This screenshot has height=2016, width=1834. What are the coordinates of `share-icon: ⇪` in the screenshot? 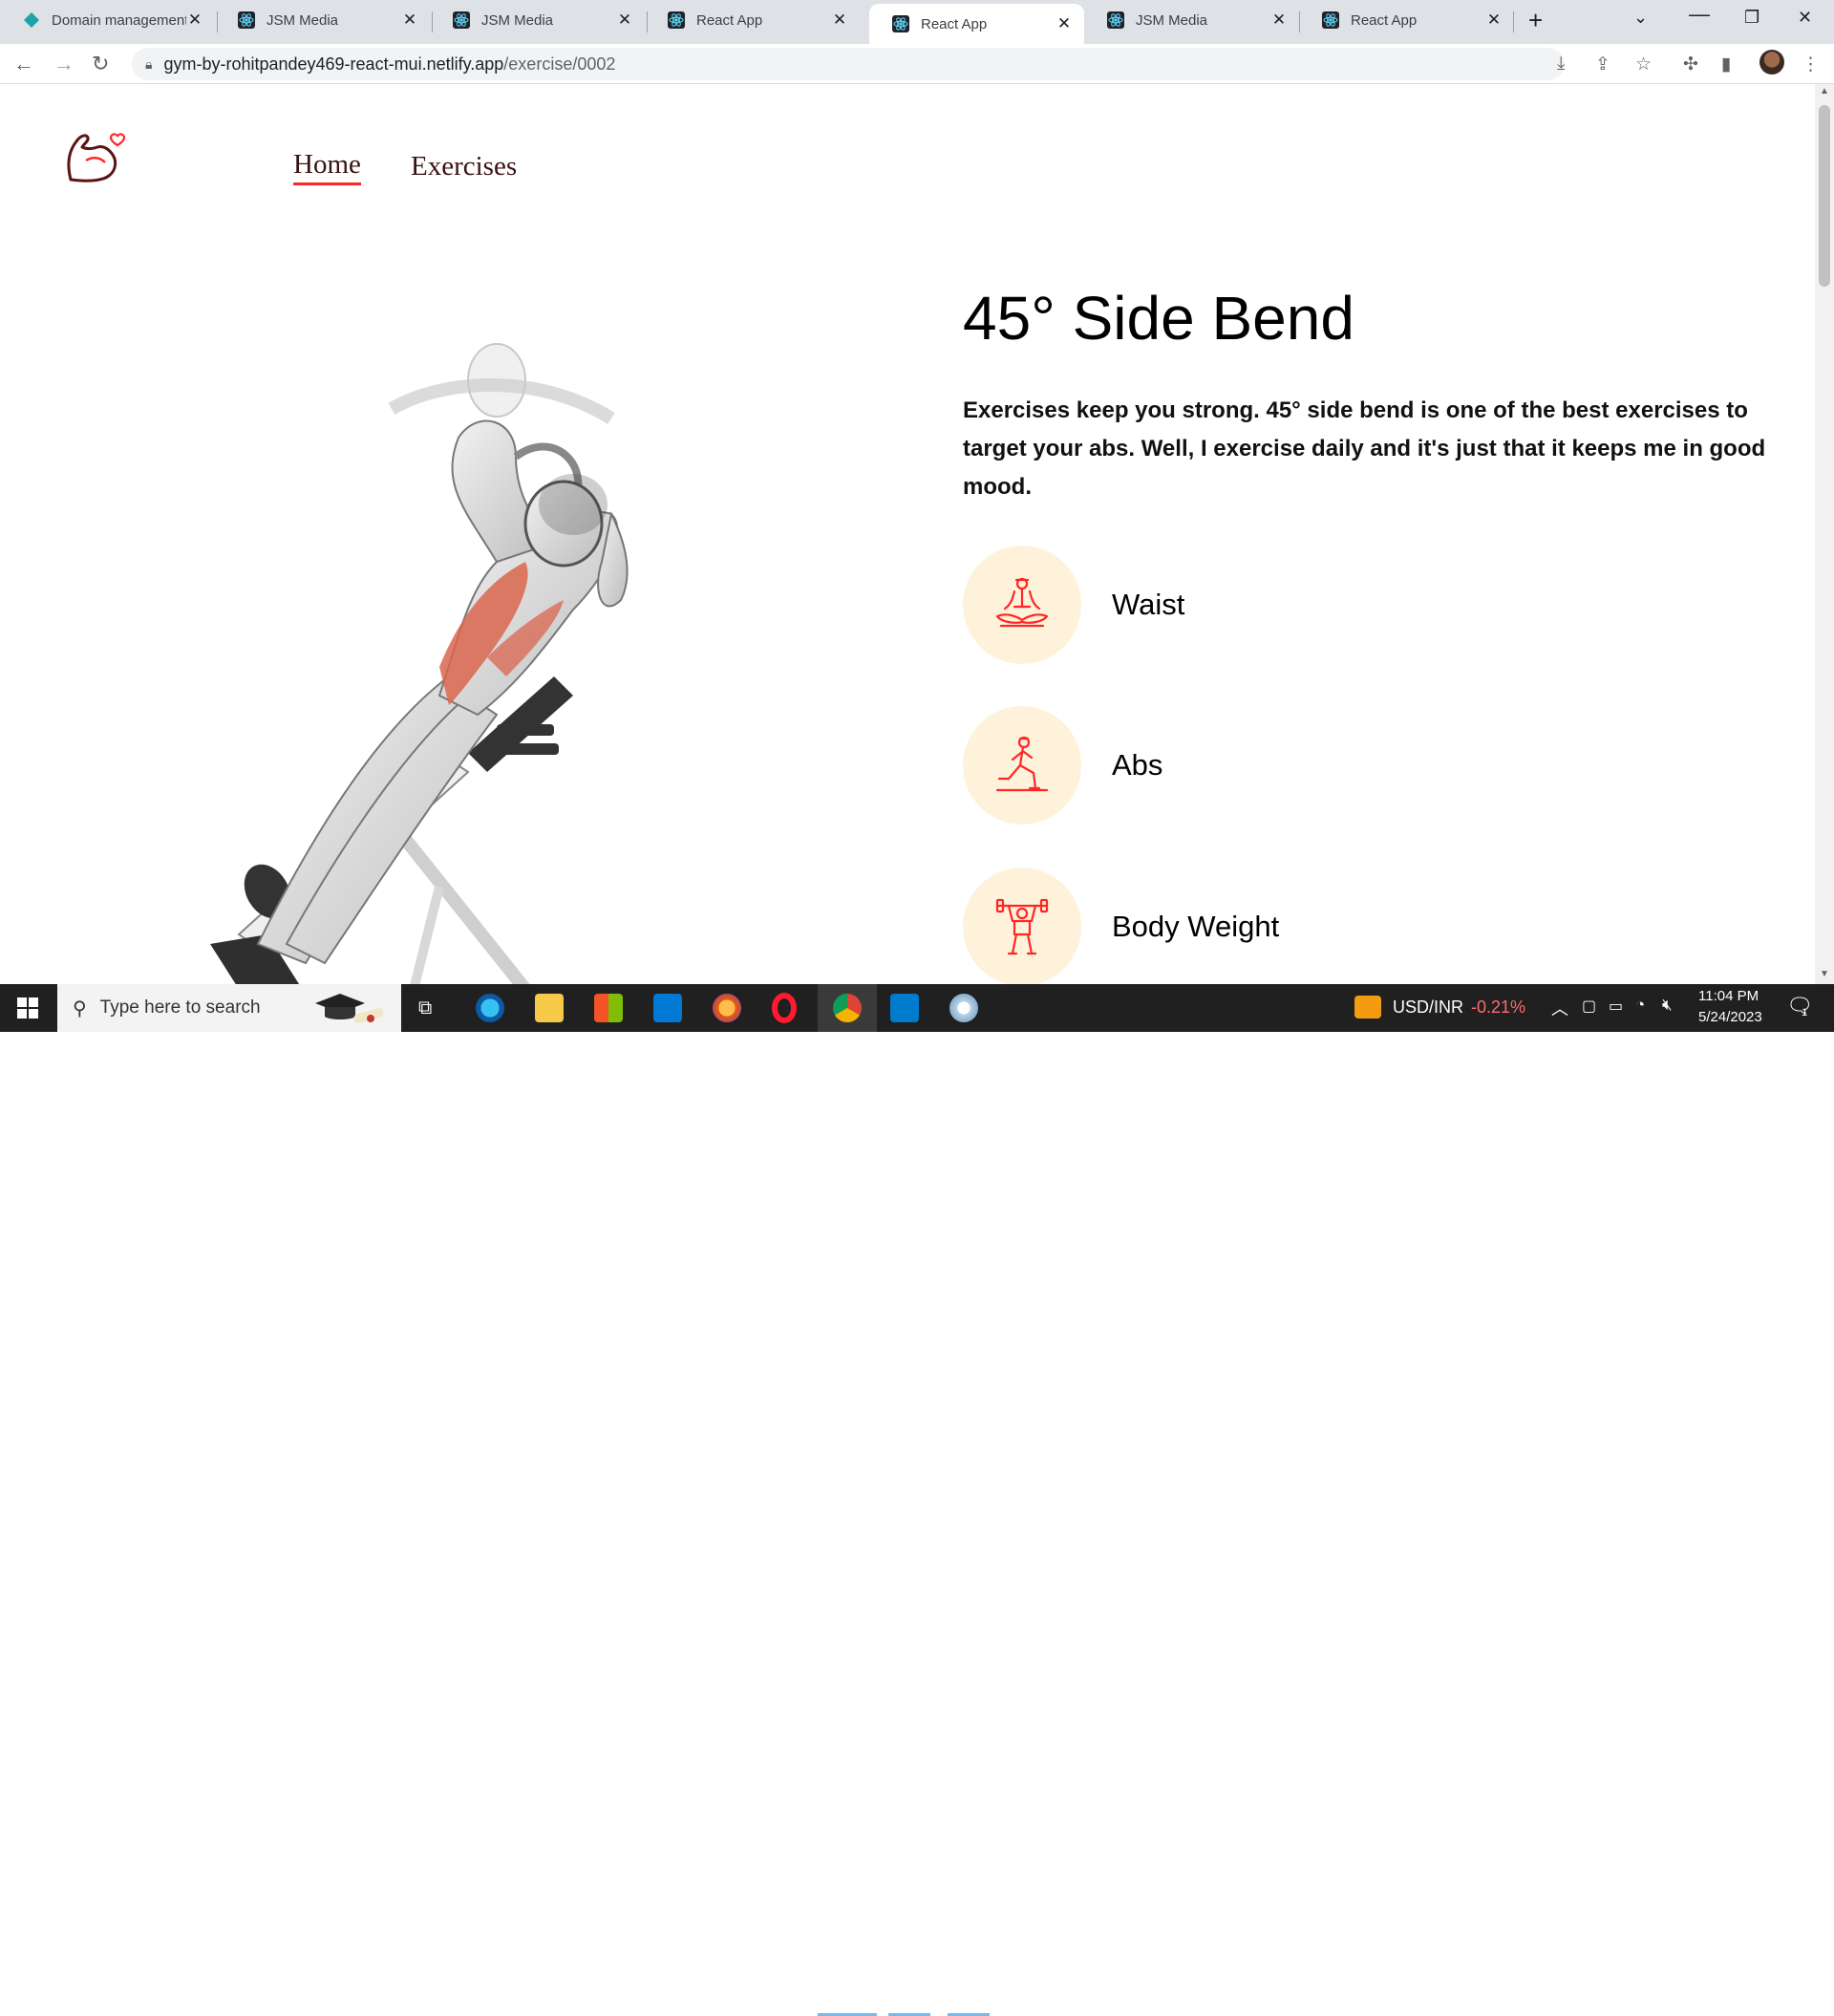 It's located at (1602, 64).